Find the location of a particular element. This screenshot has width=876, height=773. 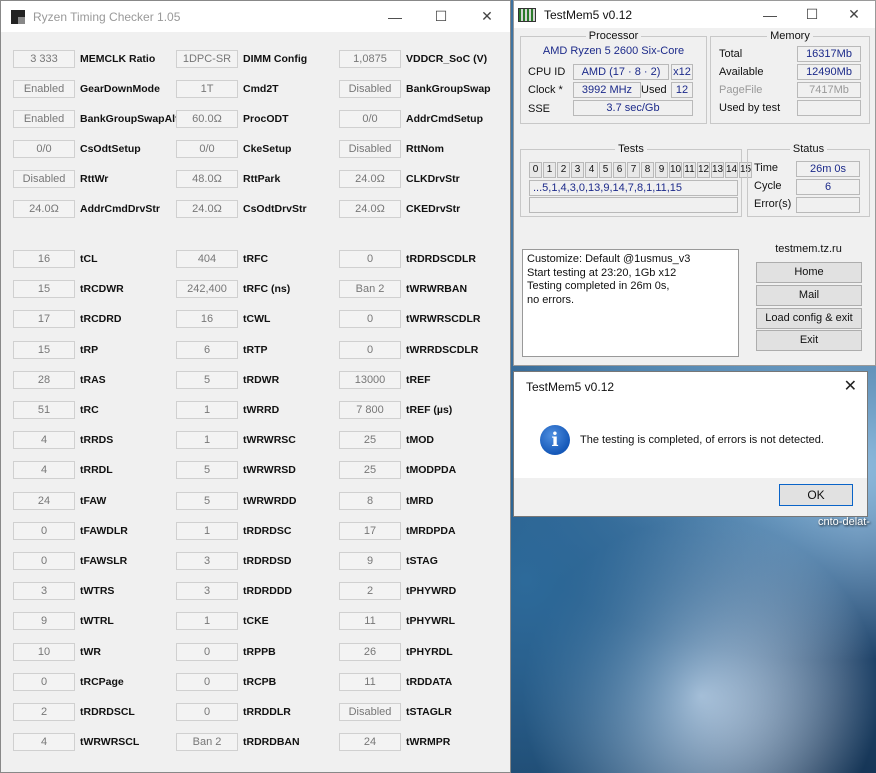

timing-value: 404 is located at coordinates (207, 259).